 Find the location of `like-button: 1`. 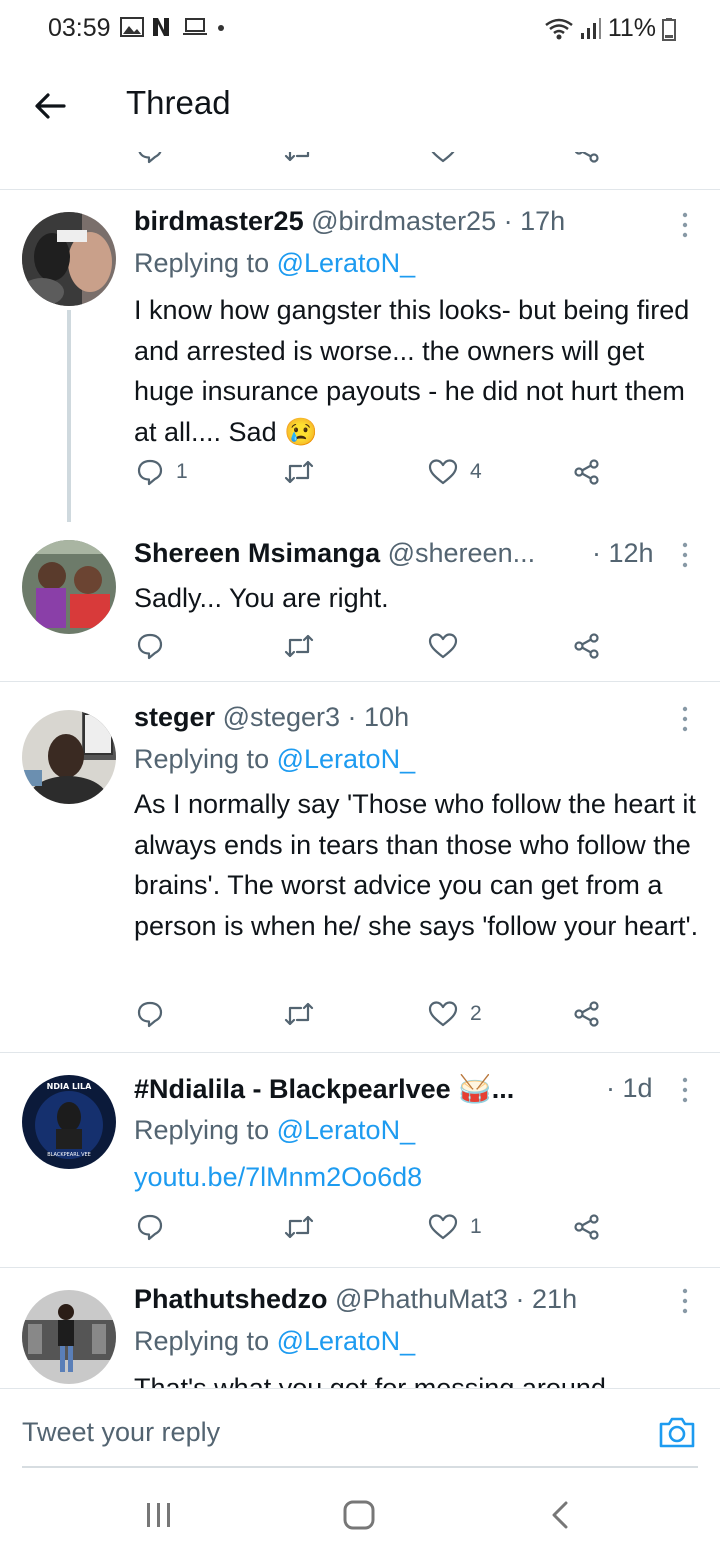

like-button: 1 is located at coordinates (455, 1227).